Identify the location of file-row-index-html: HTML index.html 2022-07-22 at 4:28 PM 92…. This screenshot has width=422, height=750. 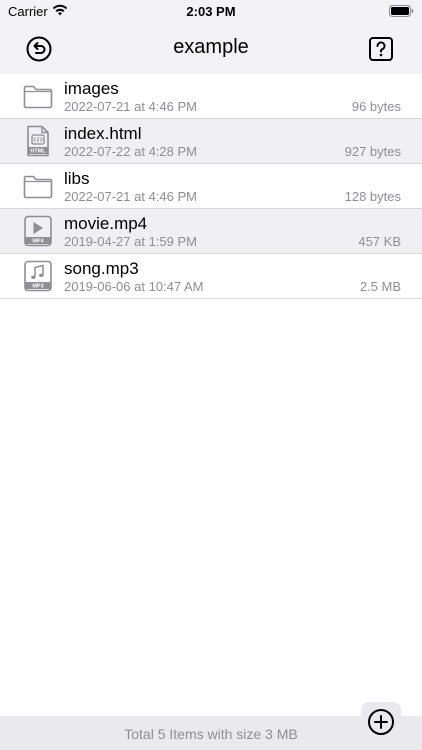
(211, 141).